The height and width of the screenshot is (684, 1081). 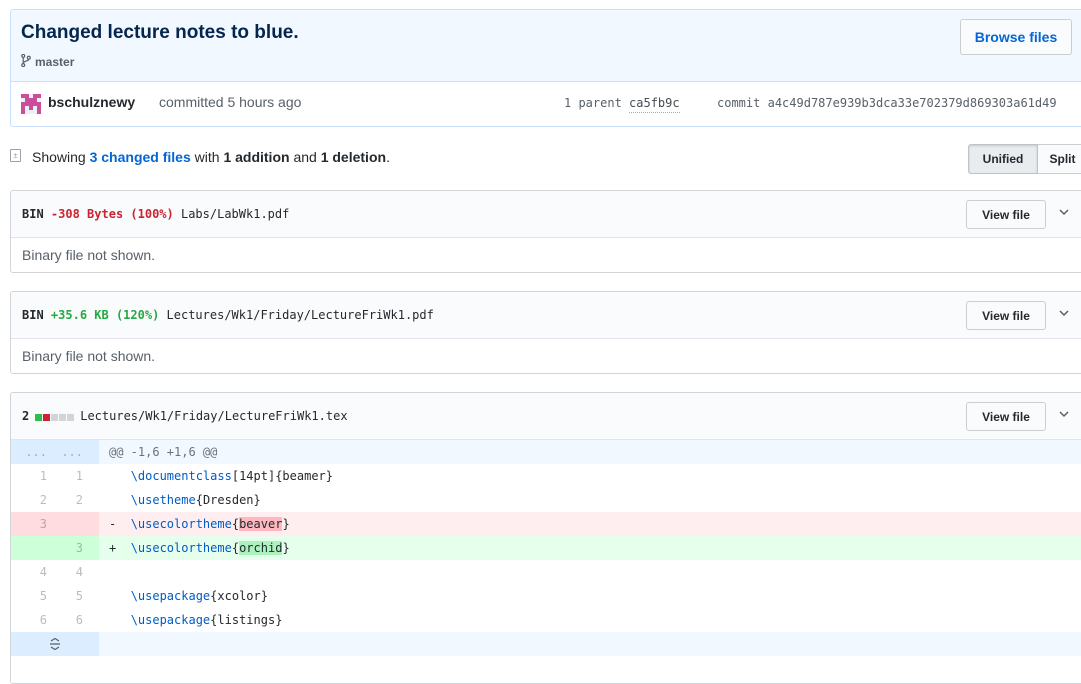 I want to click on new-line-number: 1, so click(x=65, y=476).